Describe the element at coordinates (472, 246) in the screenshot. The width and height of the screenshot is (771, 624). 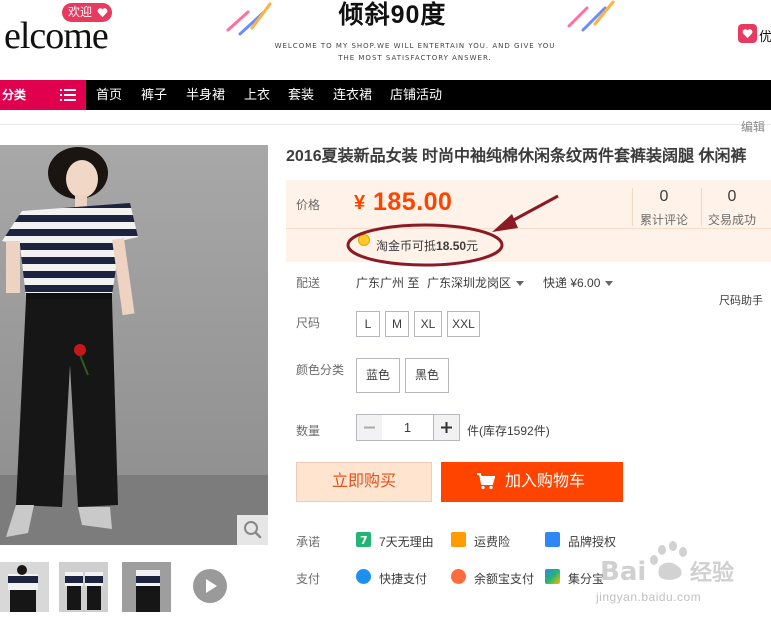
I see `coin-suffix: 元` at that location.